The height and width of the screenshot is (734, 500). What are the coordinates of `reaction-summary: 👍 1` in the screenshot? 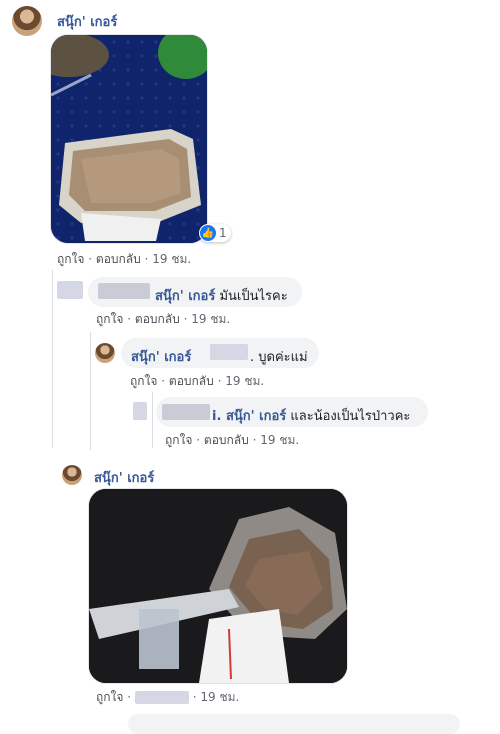 It's located at (215, 233).